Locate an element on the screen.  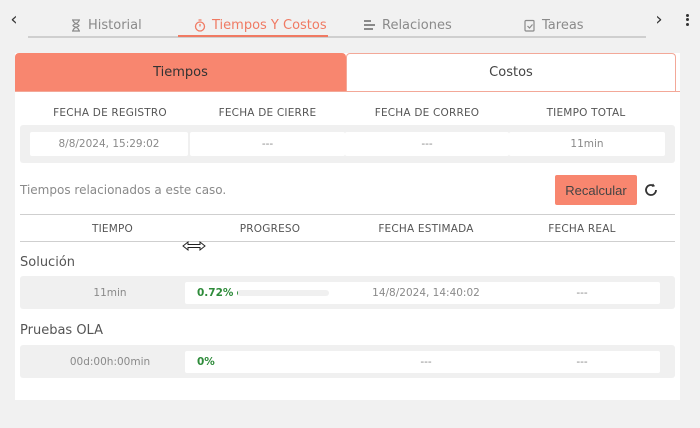
progress-percent: 0% is located at coordinates (206, 362).